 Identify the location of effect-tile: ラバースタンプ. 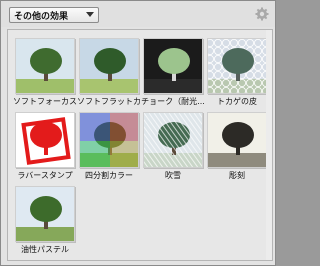
(45, 145).